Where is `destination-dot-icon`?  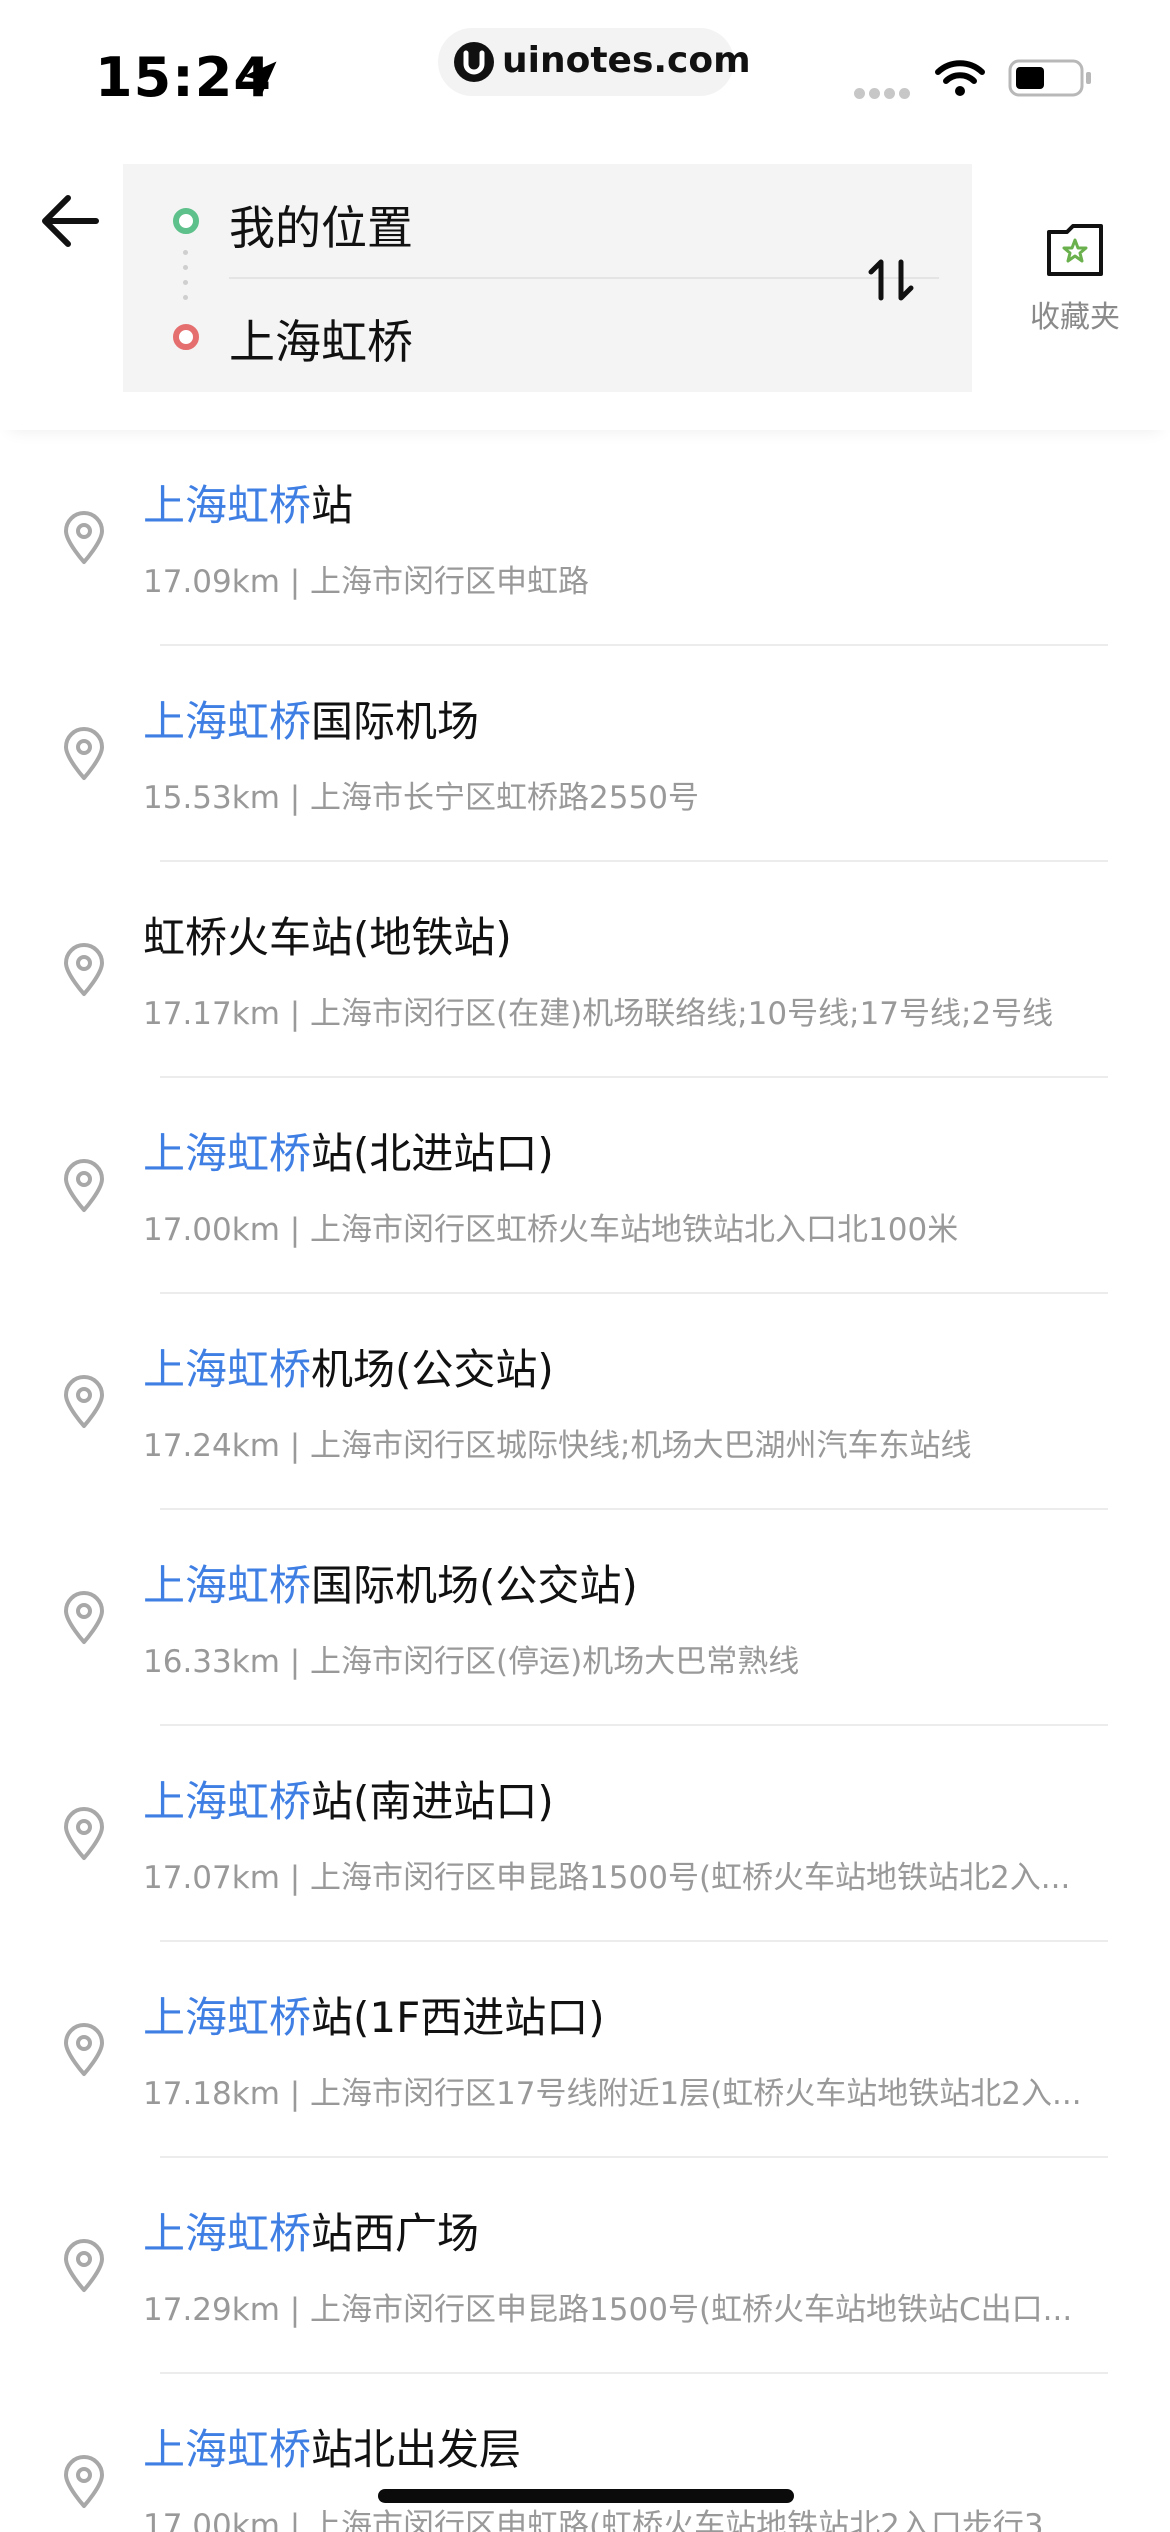
destination-dot-icon is located at coordinates (186, 337).